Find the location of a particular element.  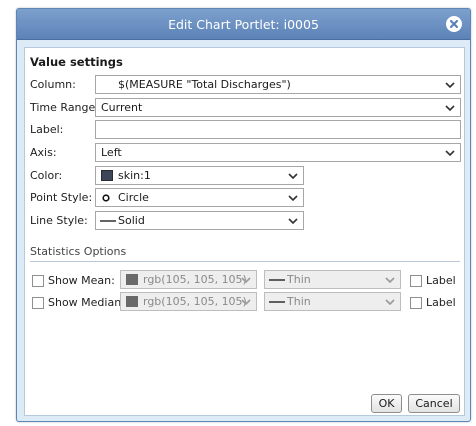

axis-value: Left is located at coordinates (111, 152).